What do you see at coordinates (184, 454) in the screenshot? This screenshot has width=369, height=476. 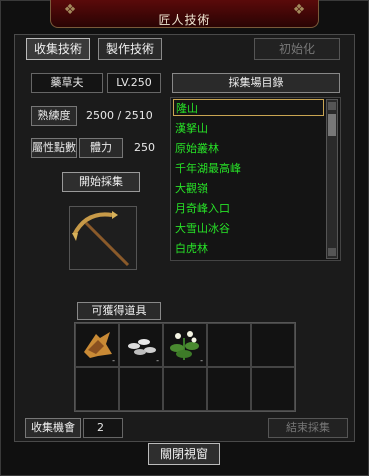 I see `close-window-button: 關閉視窗` at bounding box center [184, 454].